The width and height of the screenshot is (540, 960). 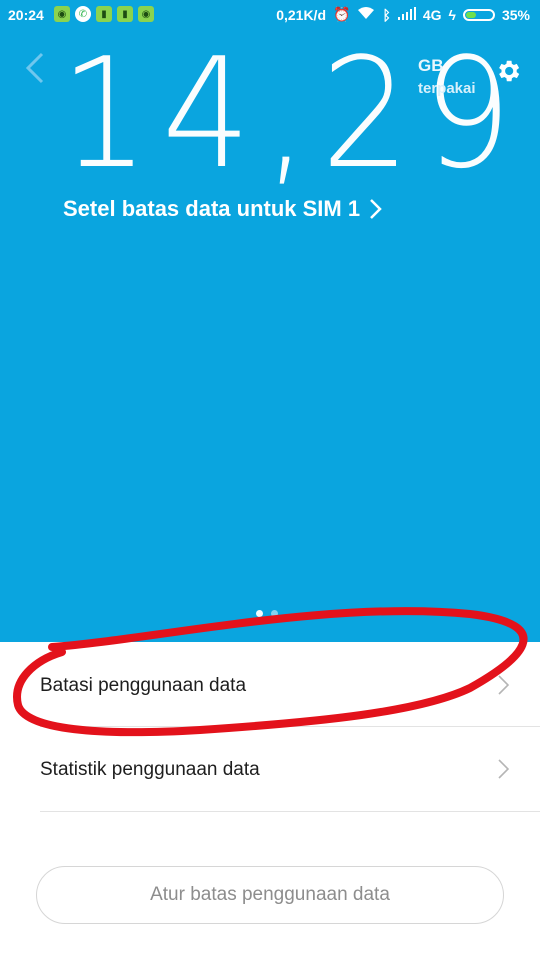 I want to click on menu-item-label: Statistik penggunaan data, so click(x=150, y=769).